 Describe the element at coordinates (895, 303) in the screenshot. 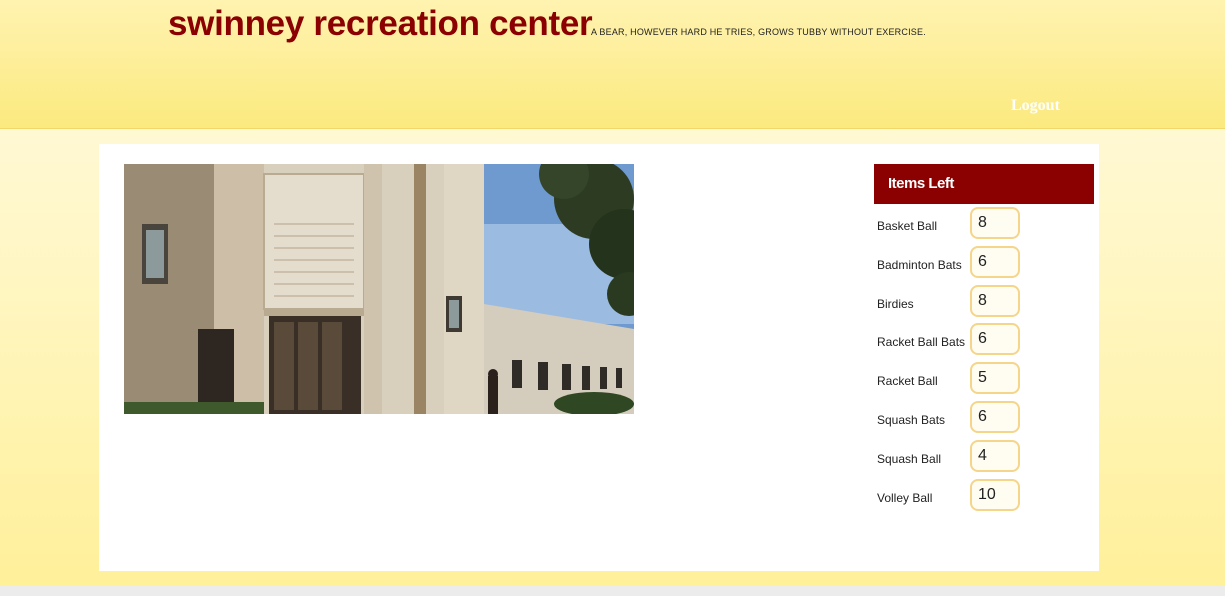

I see `item-label: Birdies` at that location.